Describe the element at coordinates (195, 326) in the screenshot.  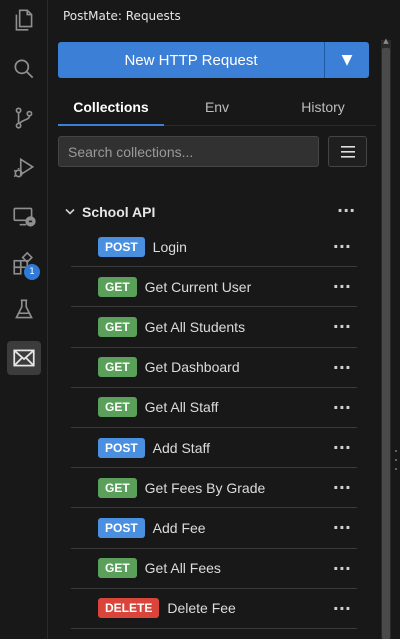
I see `request-name: Get All Students` at that location.